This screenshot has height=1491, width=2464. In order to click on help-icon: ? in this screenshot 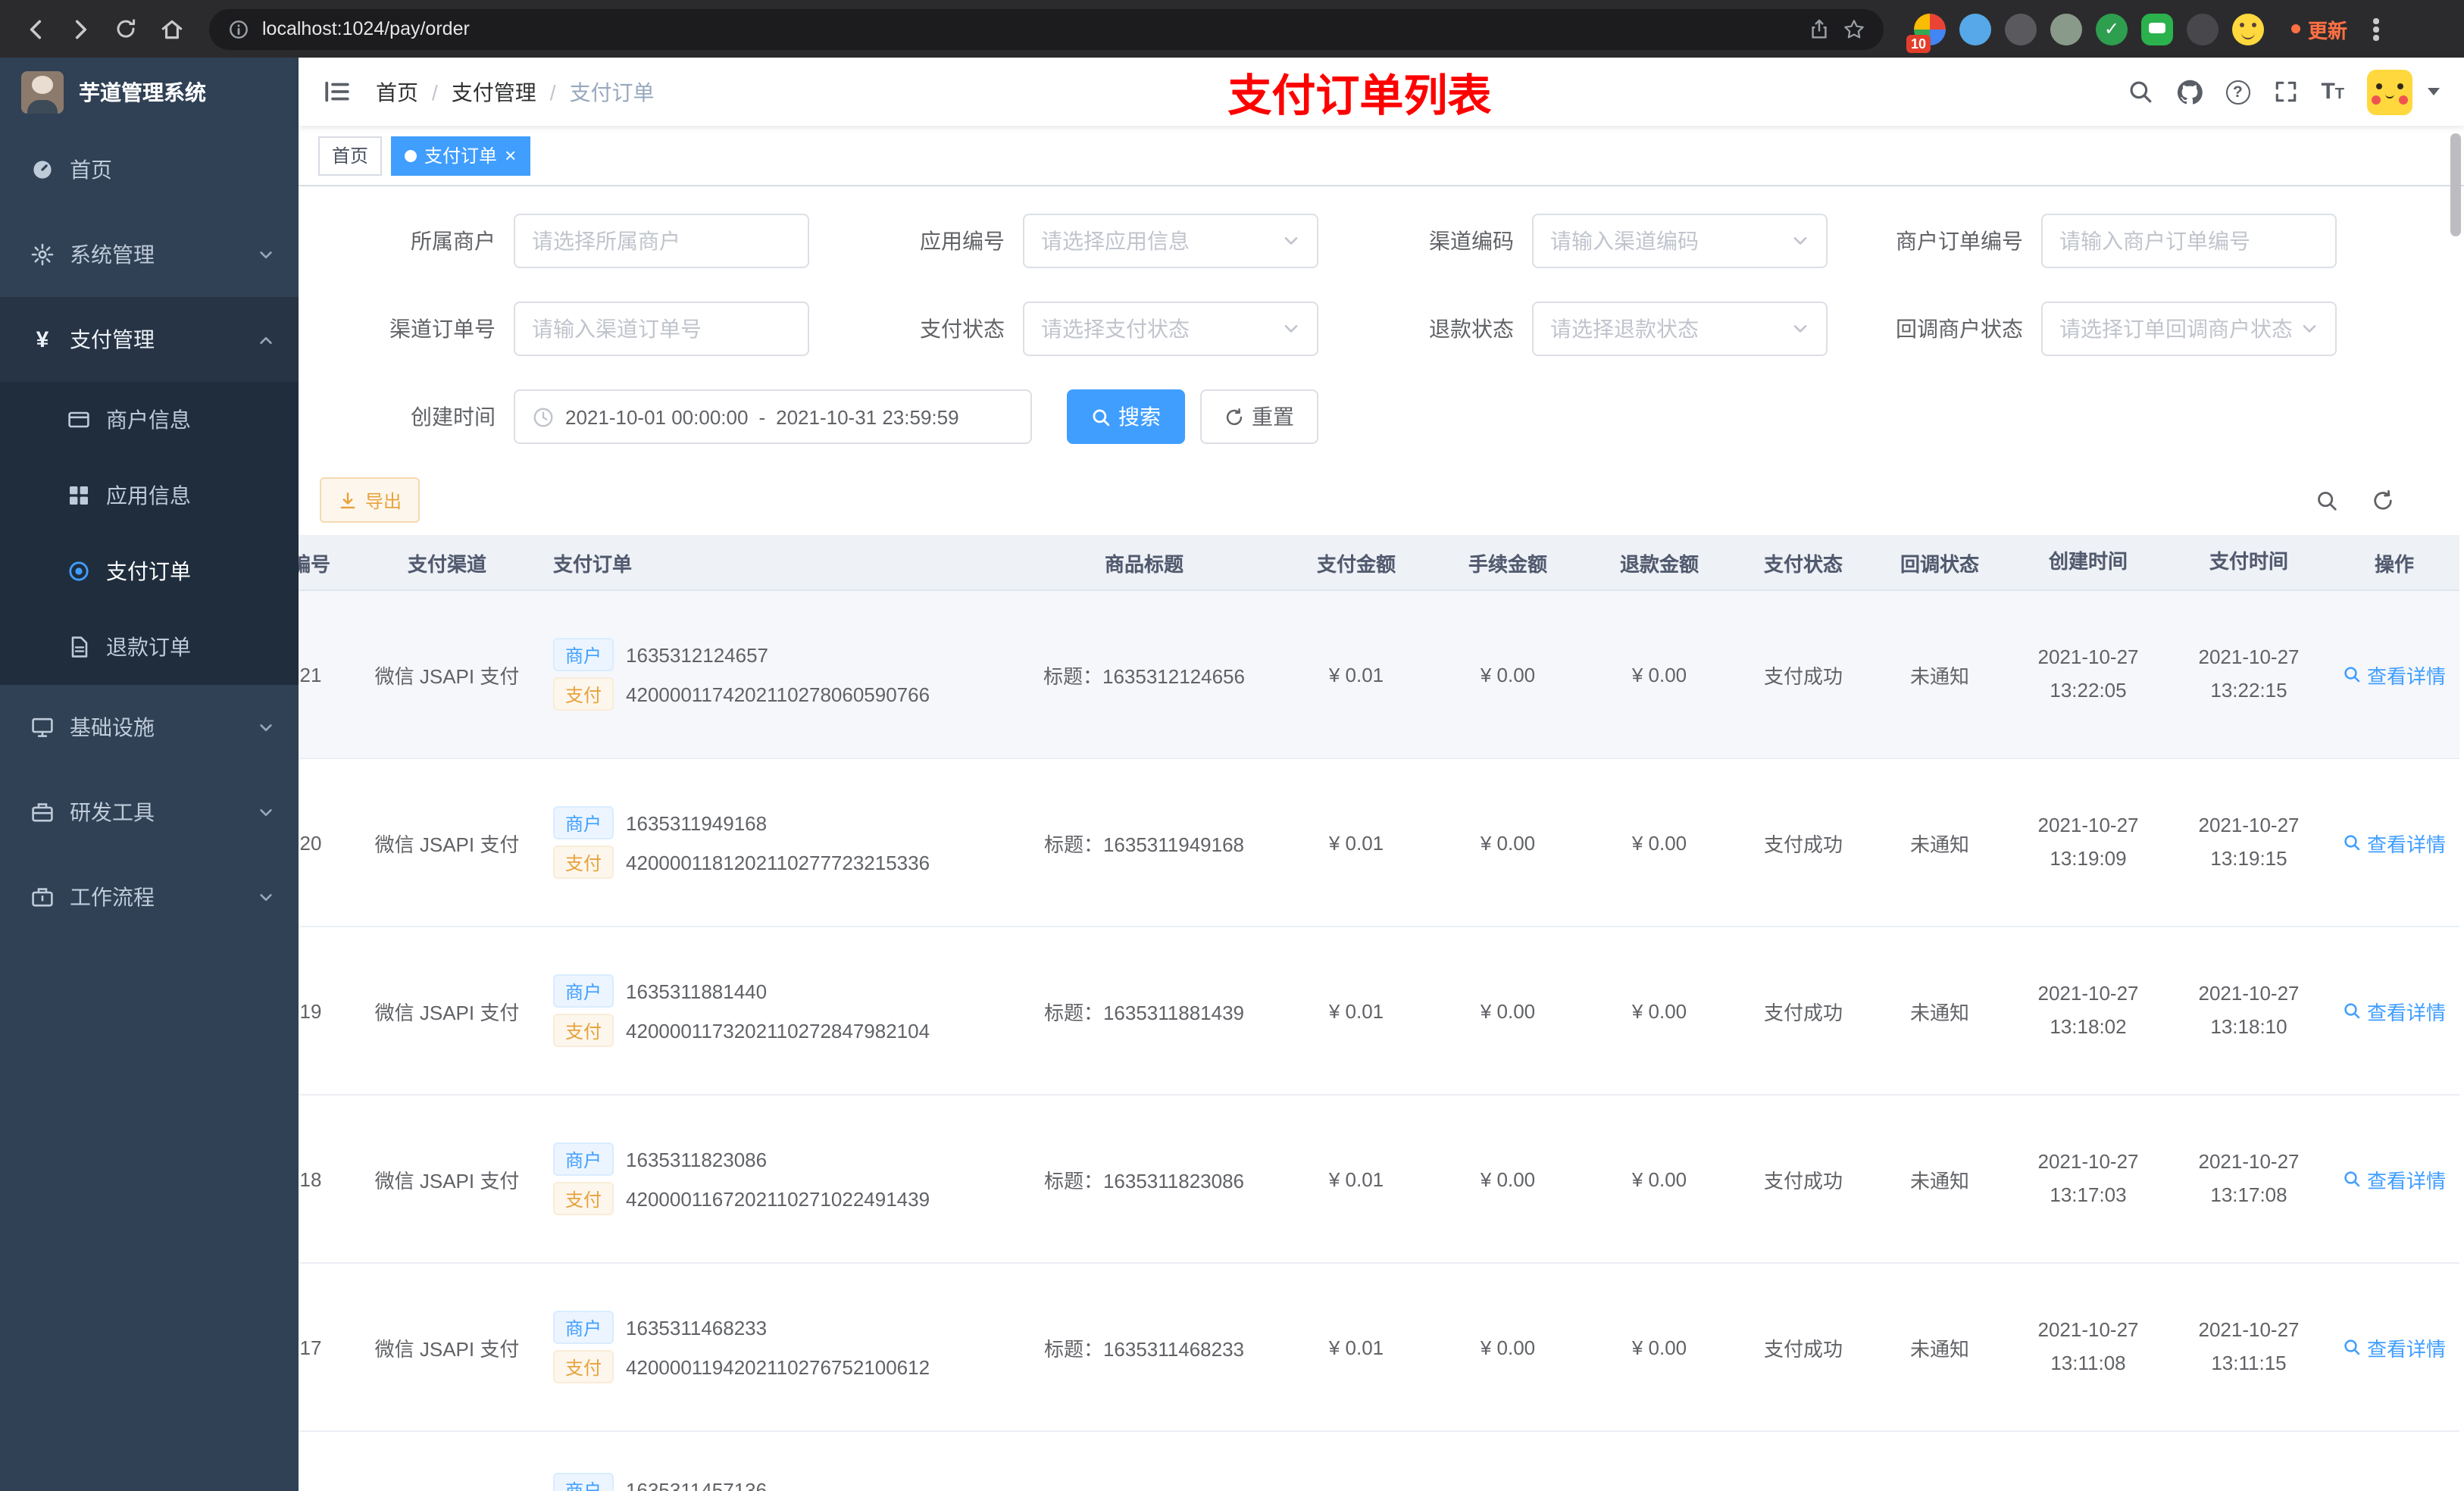, I will do `click(2237, 92)`.